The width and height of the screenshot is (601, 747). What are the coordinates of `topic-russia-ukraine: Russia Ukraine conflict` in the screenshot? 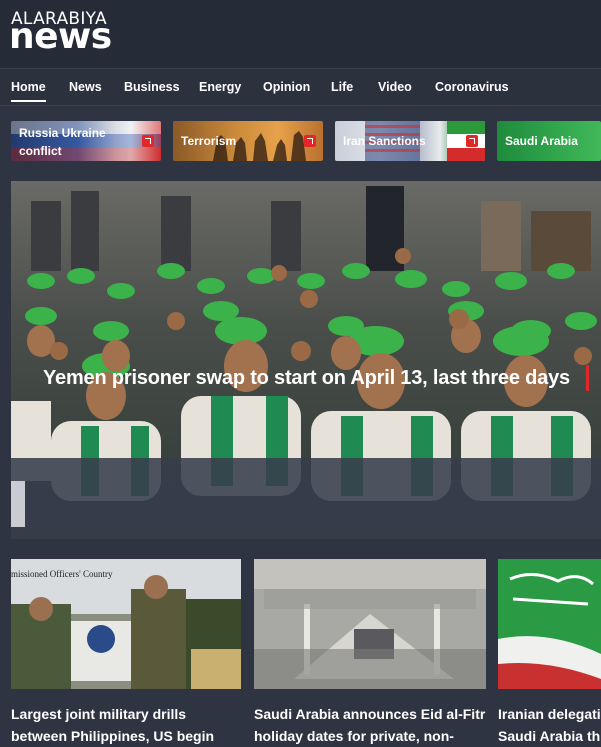 It's located at (86, 141).